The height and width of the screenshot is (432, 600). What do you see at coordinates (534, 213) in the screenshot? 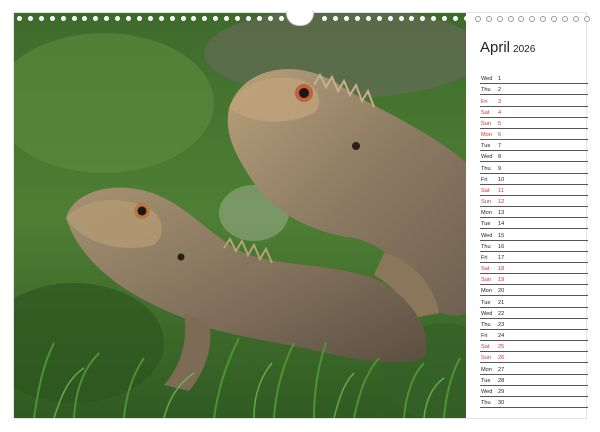
I see `day-row: Mon 13` at bounding box center [534, 213].